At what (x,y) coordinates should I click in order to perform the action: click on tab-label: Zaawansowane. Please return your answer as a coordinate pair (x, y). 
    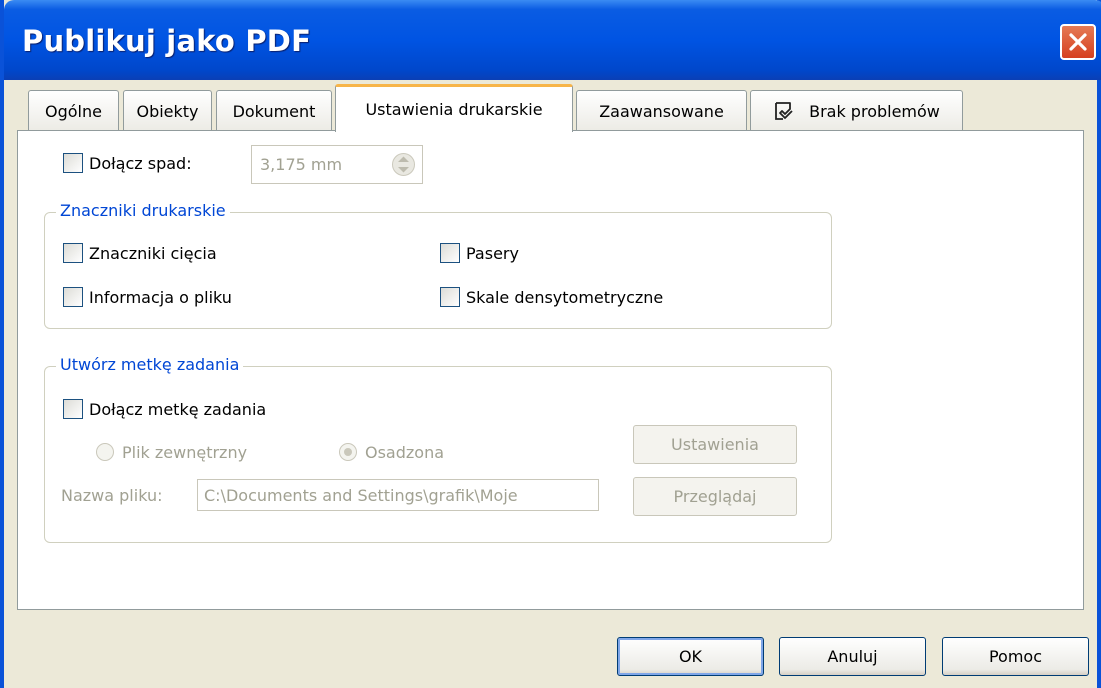
    Looking at the image, I should click on (661, 111).